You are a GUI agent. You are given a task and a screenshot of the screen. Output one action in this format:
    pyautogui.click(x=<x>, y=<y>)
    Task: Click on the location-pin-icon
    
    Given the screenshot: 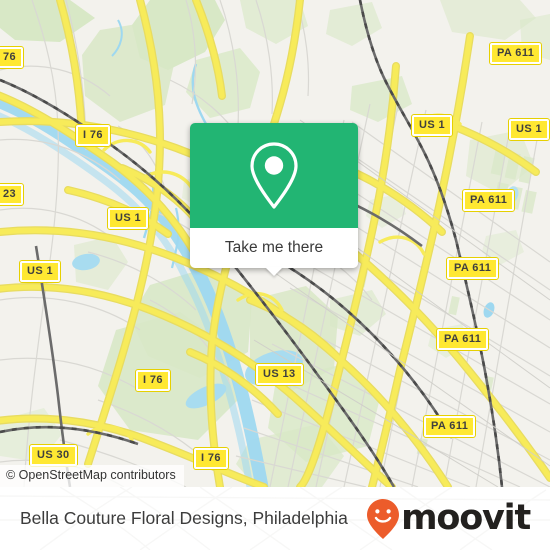 What is the action you would take?
    pyautogui.click(x=274, y=175)
    